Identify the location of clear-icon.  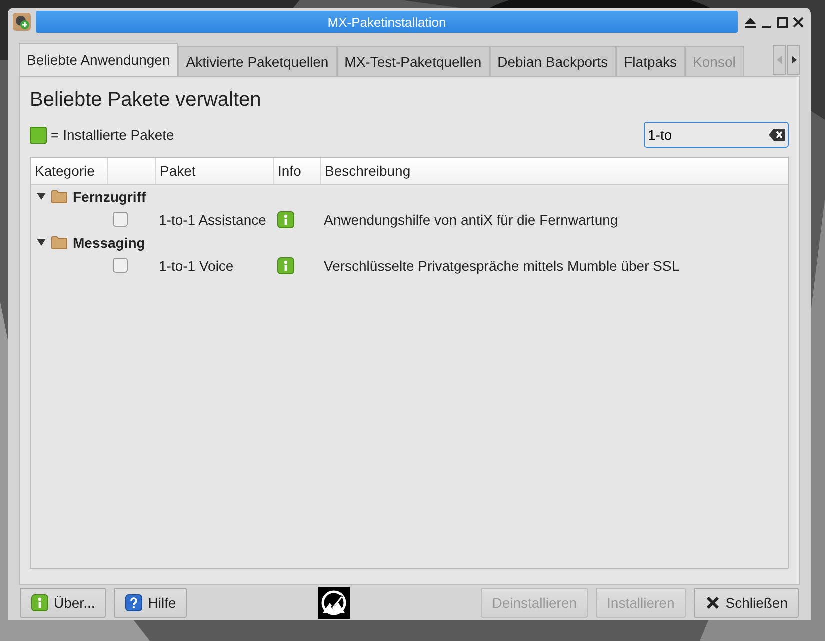
(777, 135).